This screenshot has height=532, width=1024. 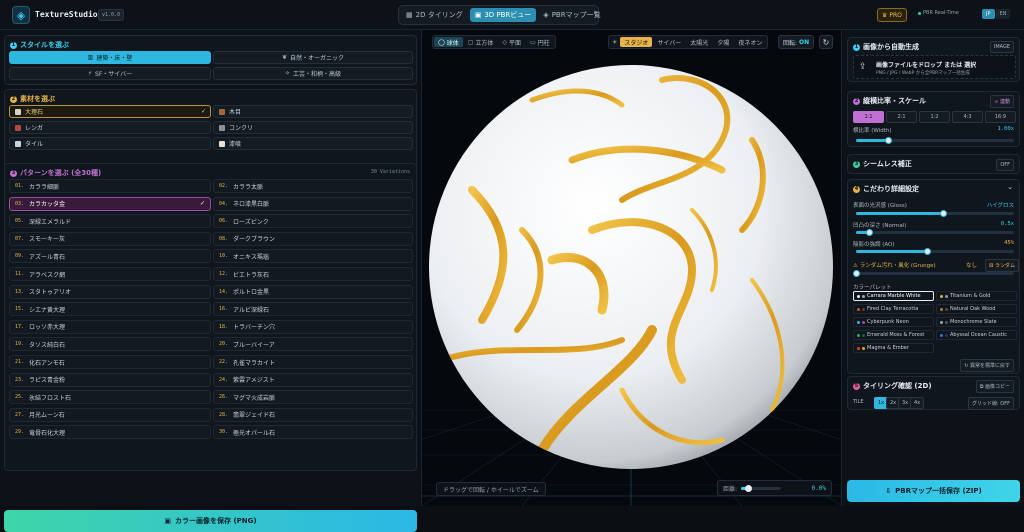 I want to click on palette-option: Carrara Marble White, so click(x=893, y=296).